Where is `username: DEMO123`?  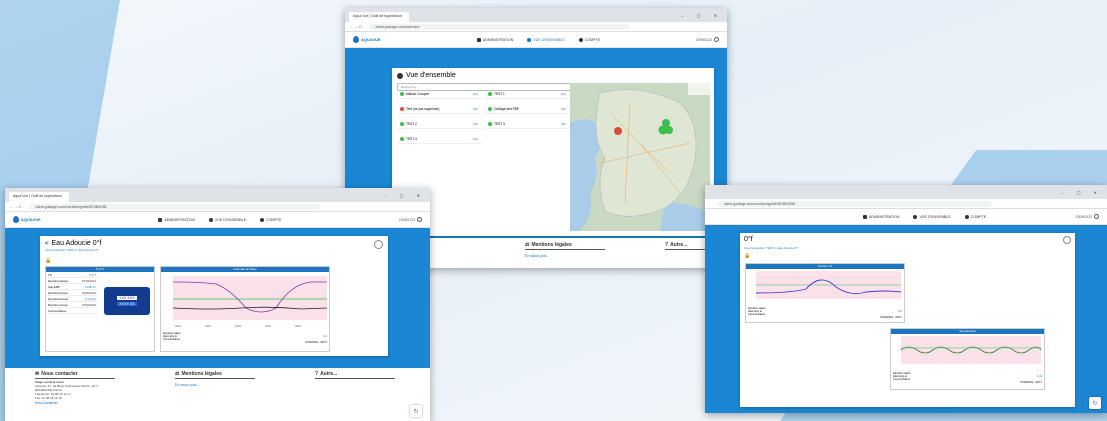 username: DEMO123 is located at coordinates (407, 219).